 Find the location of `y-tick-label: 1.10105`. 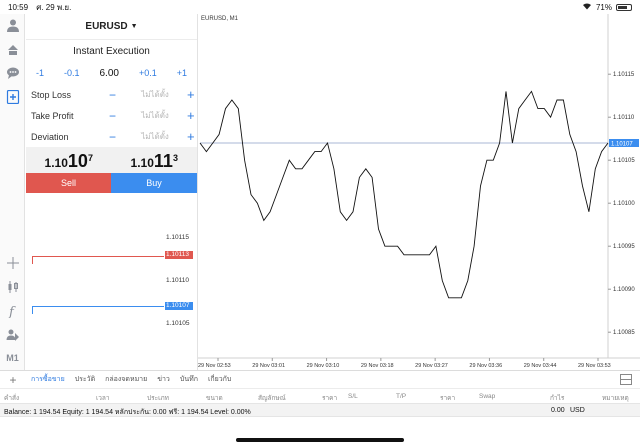

y-tick-label: 1.10105 is located at coordinates (624, 161).